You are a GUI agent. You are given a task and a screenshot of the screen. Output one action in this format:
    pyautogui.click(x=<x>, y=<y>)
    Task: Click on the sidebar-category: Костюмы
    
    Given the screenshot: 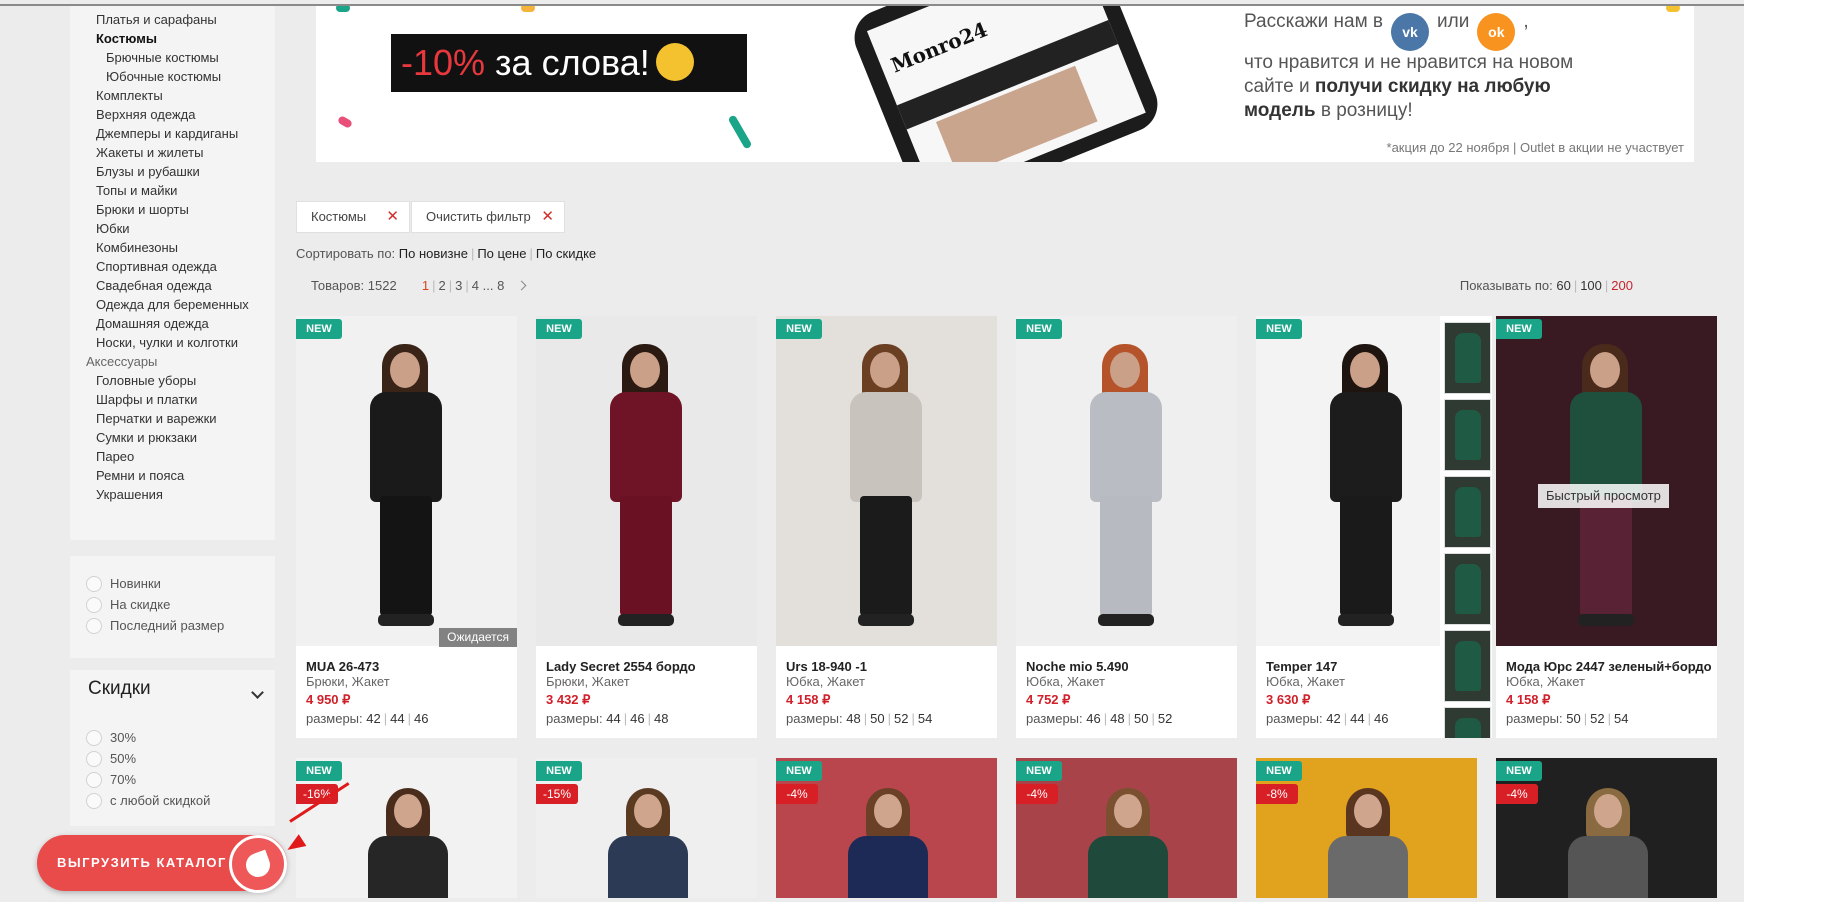 What is the action you would take?
    pyautogui.click(x=126, y=38)
    